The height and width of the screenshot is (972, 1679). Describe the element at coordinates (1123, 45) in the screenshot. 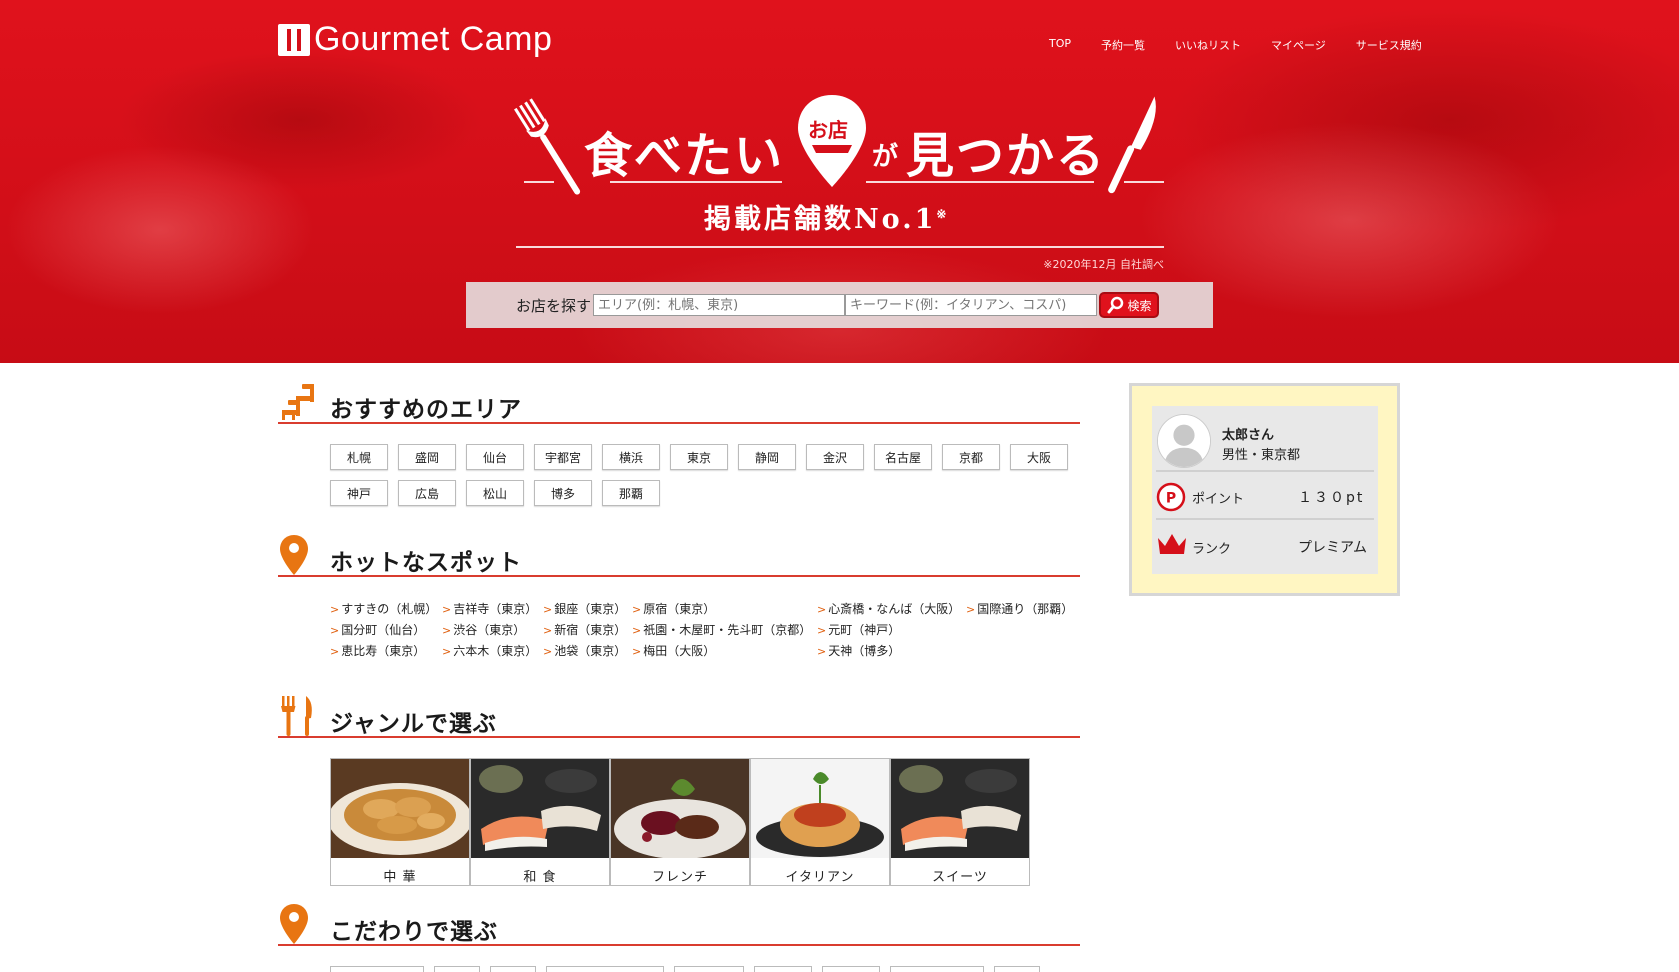

I see `nav-reservations: 予約一覧` at that location.